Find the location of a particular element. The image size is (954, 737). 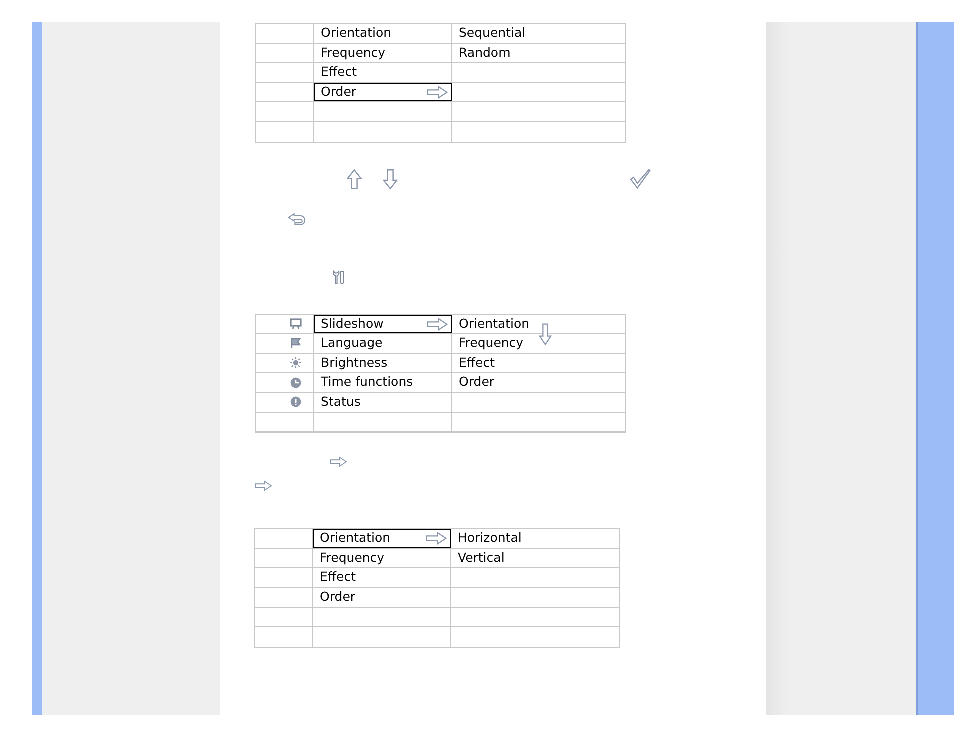

table-cell: Sequential is located at coordinates (492, 33).